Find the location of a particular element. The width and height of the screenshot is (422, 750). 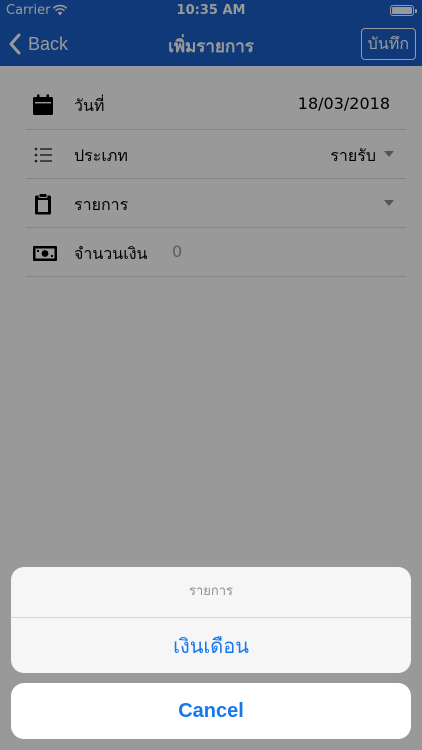

action-sheet: รายการ เงินเดือน is located at coordinates (211, 620).